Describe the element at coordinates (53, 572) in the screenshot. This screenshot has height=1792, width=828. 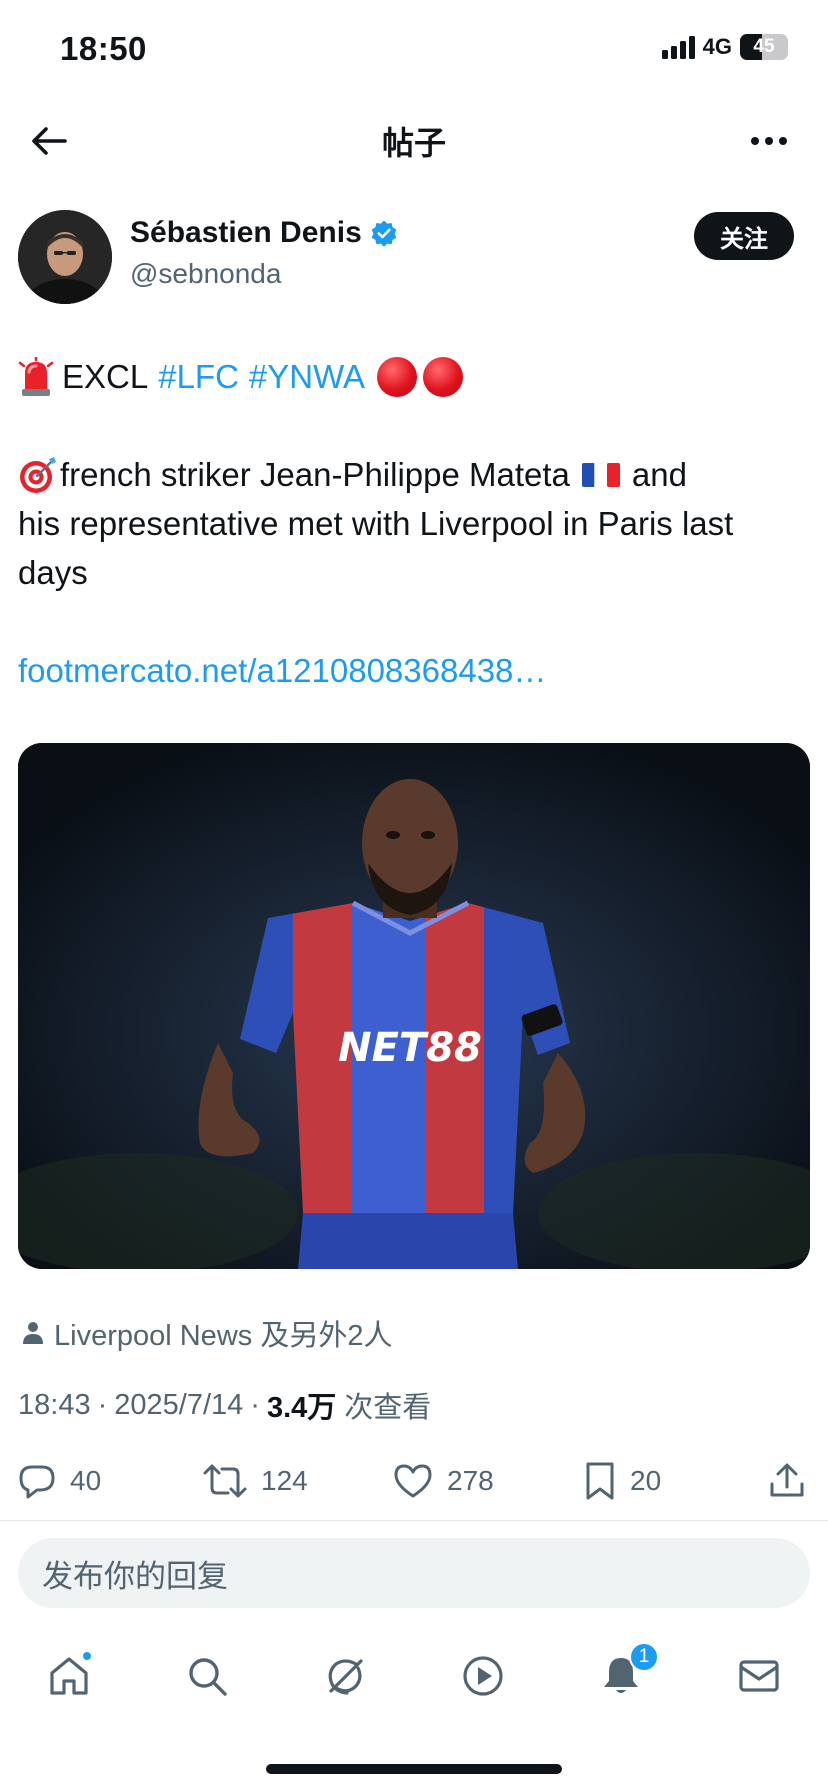
I see `tweet-line-4: days` at that location.